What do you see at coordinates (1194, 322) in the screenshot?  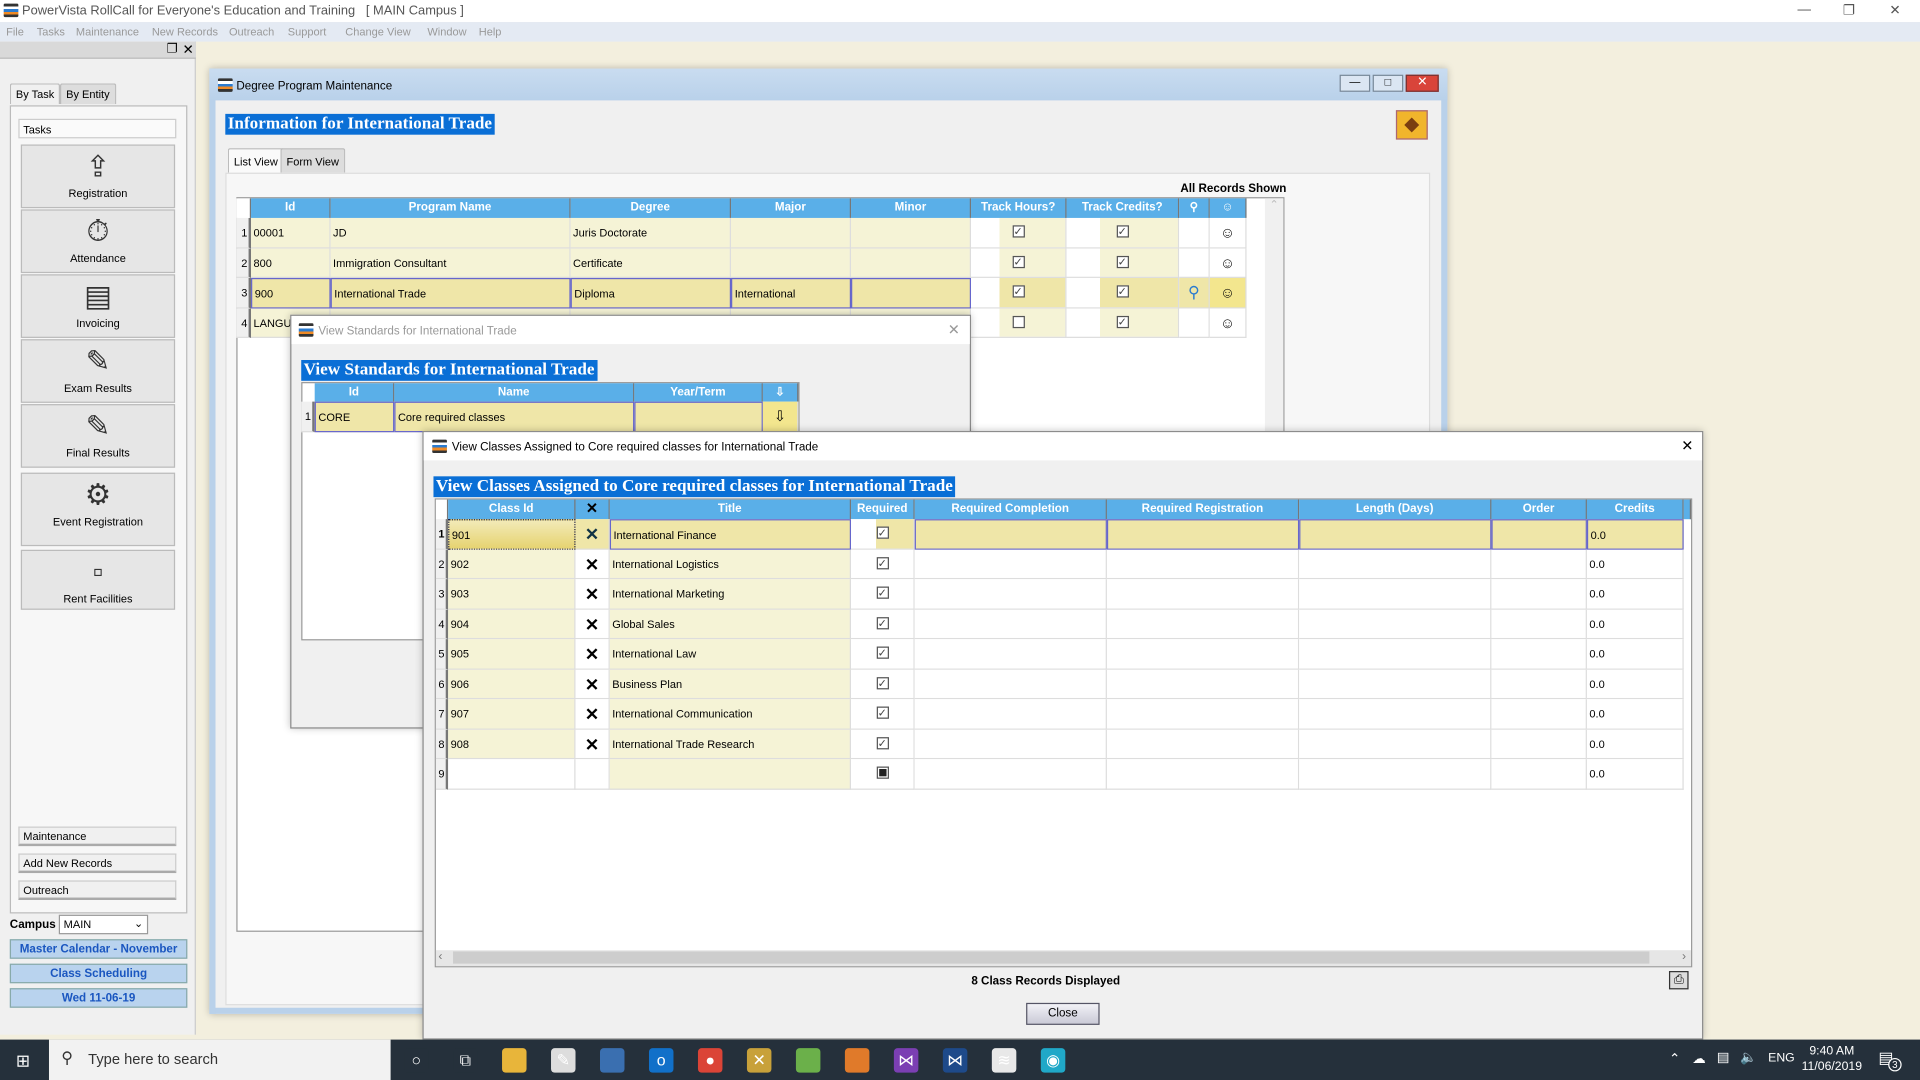 I see `standards-cell` at bounding box center [1194, 322].